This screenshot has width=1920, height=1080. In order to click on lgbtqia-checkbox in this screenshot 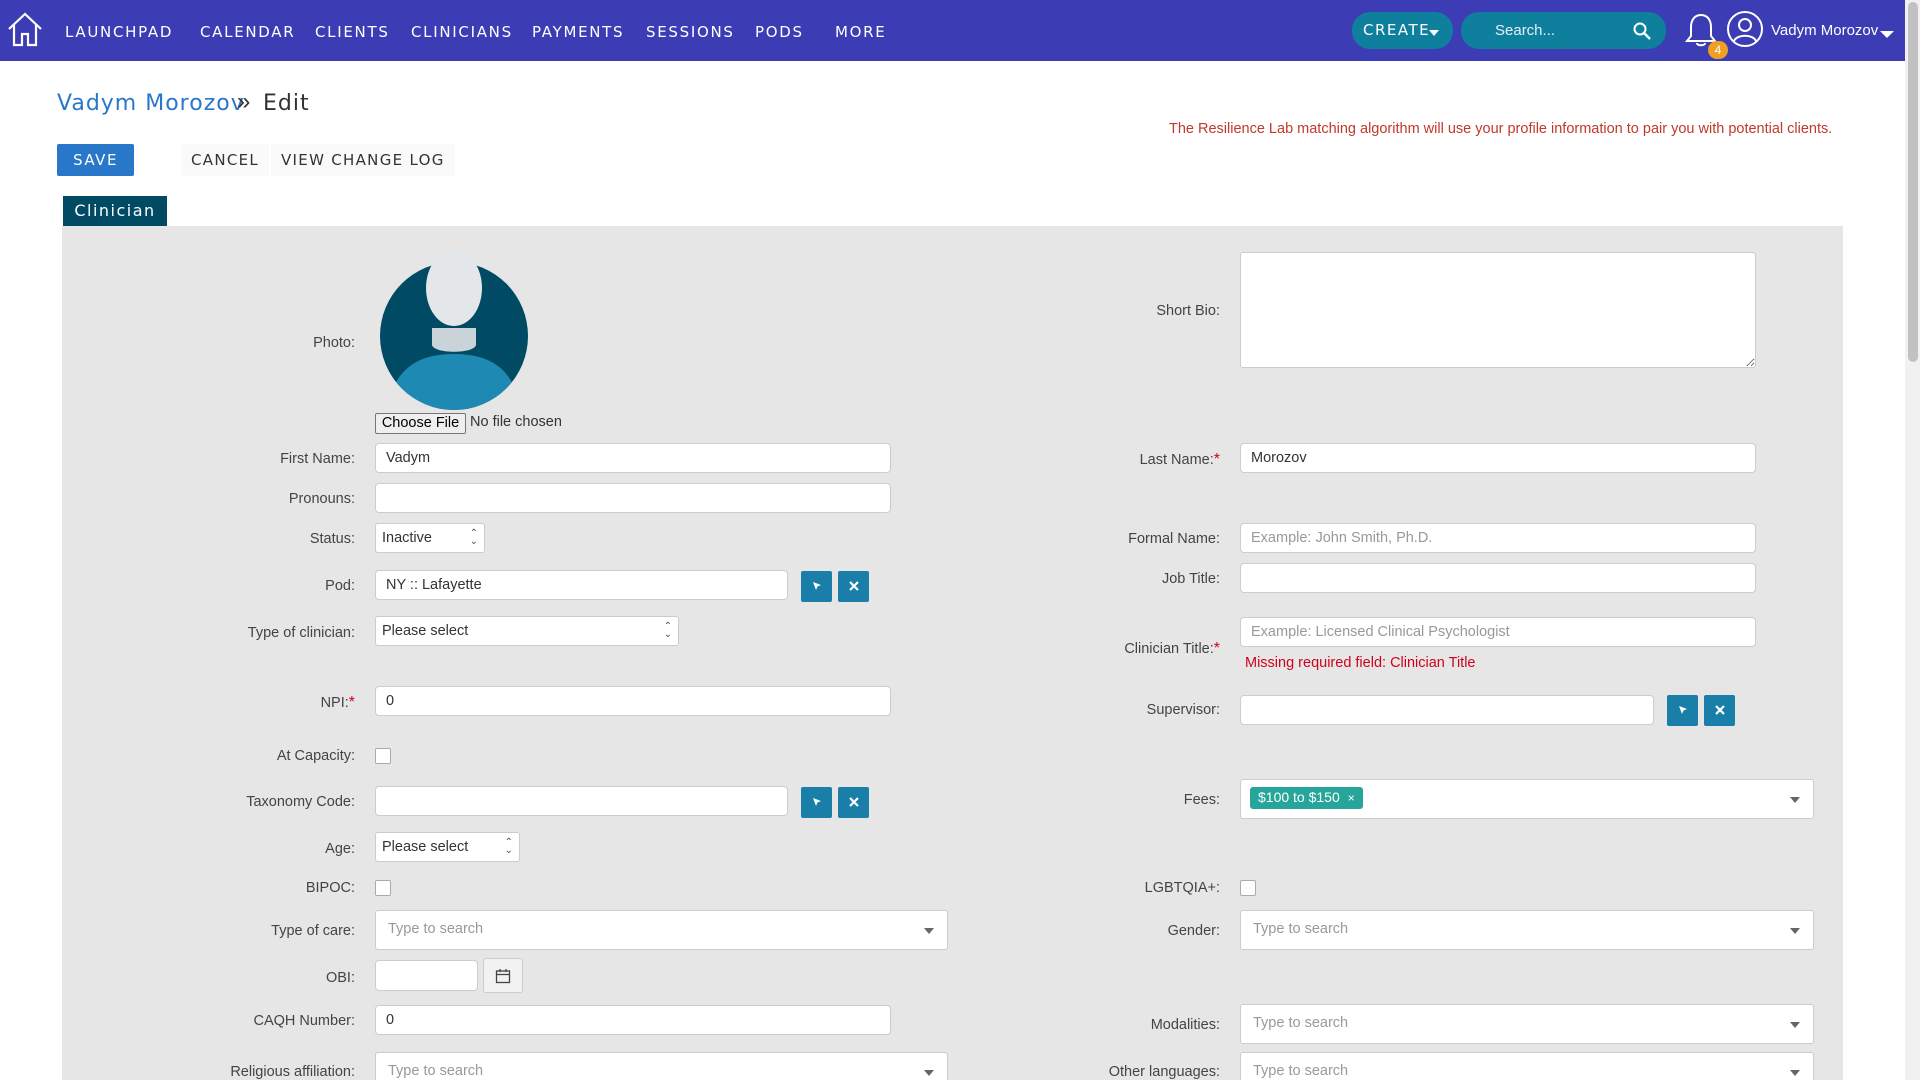, I will do `click(1248, 888)`.